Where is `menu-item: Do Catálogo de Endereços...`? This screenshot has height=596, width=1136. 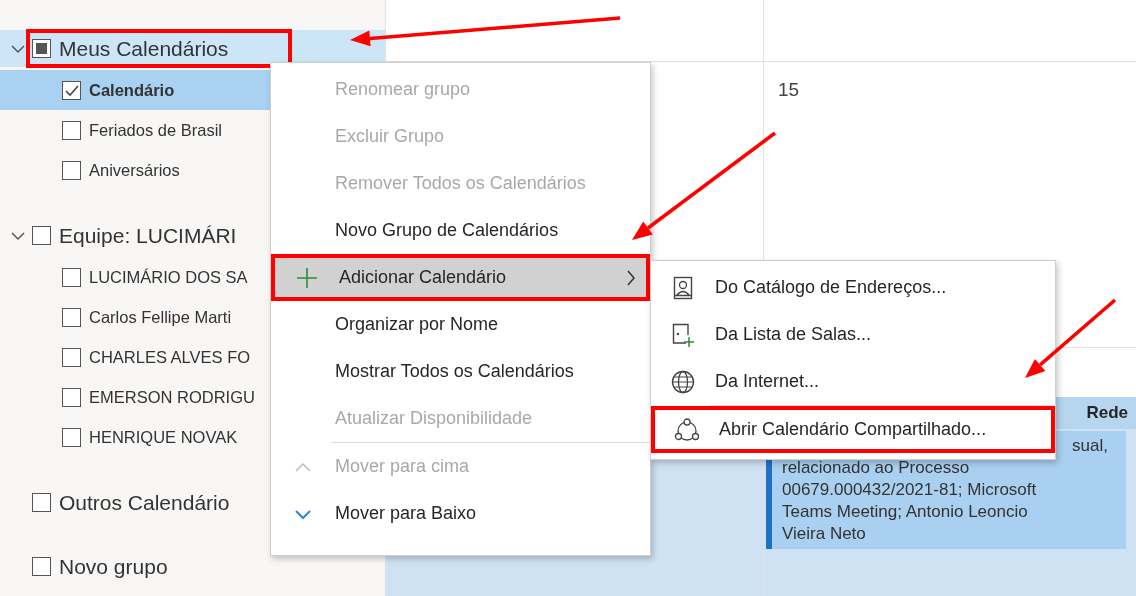
menu-item: Do Catálogo de Endereços... is located at coordinates (853, 287).